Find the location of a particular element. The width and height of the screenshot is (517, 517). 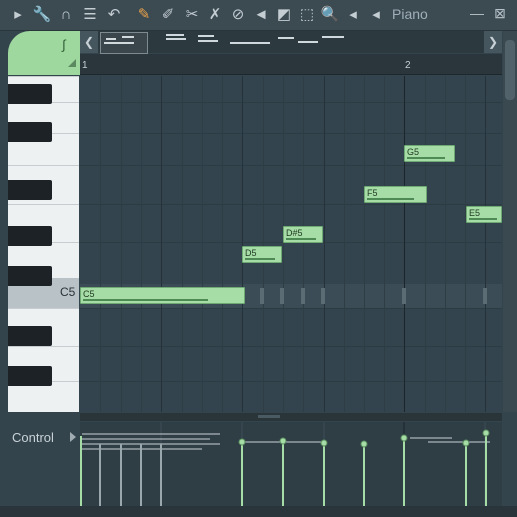

close-button: ⊠ is located at coordinates (500, 14).